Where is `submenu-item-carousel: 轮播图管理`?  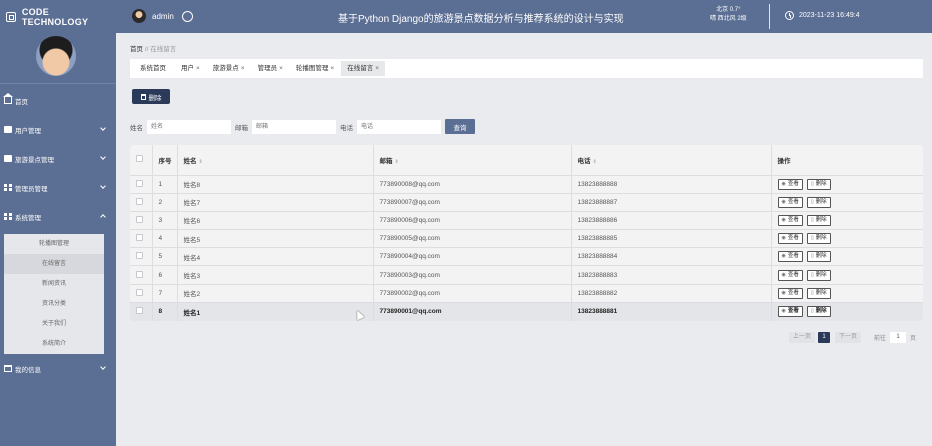
submenu-item-carousel: 轮播图管理 is located at coordinates (54, 244).